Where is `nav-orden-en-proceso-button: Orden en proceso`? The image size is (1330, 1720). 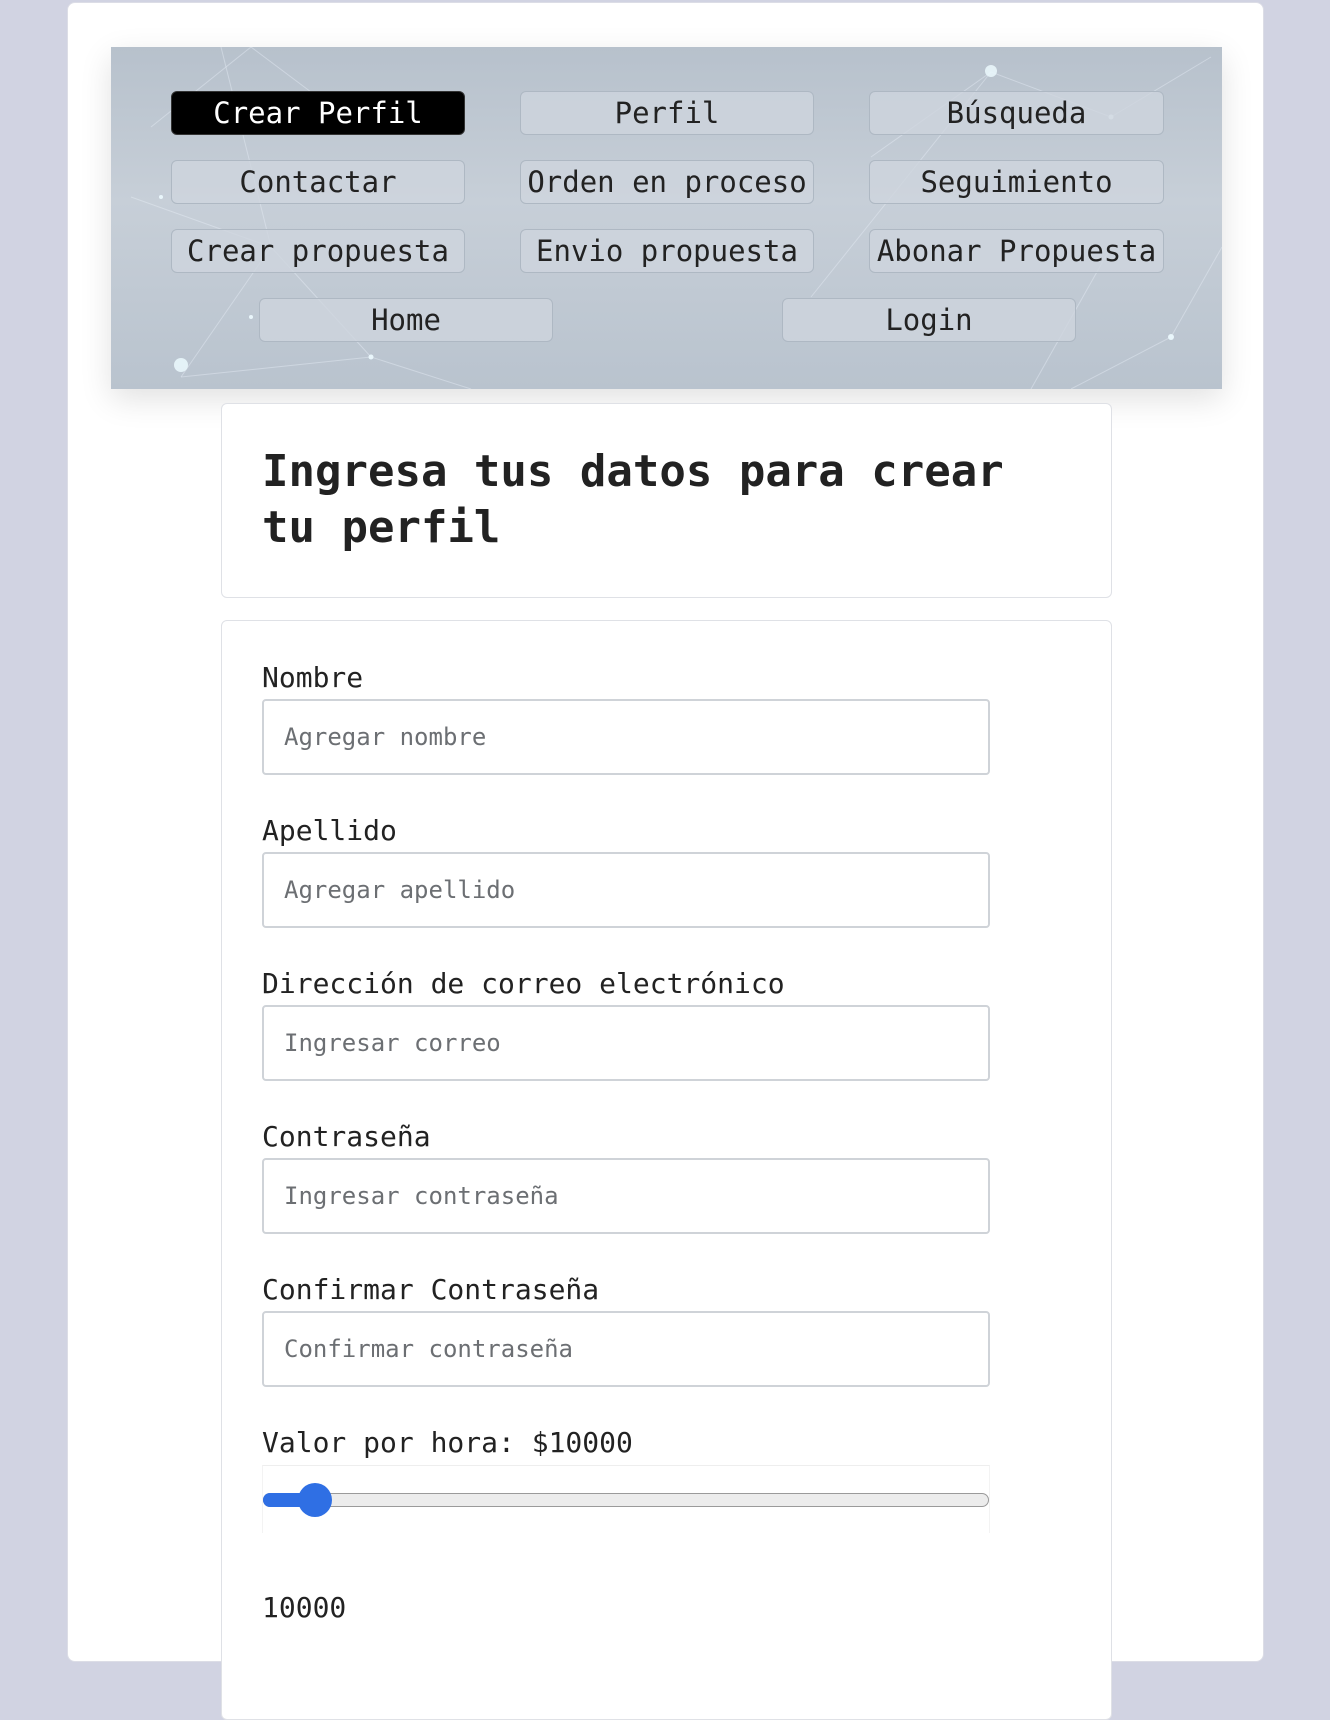
nav-orden-en-proceso-button: Orden en proceso is located at coordinates (667, 182).